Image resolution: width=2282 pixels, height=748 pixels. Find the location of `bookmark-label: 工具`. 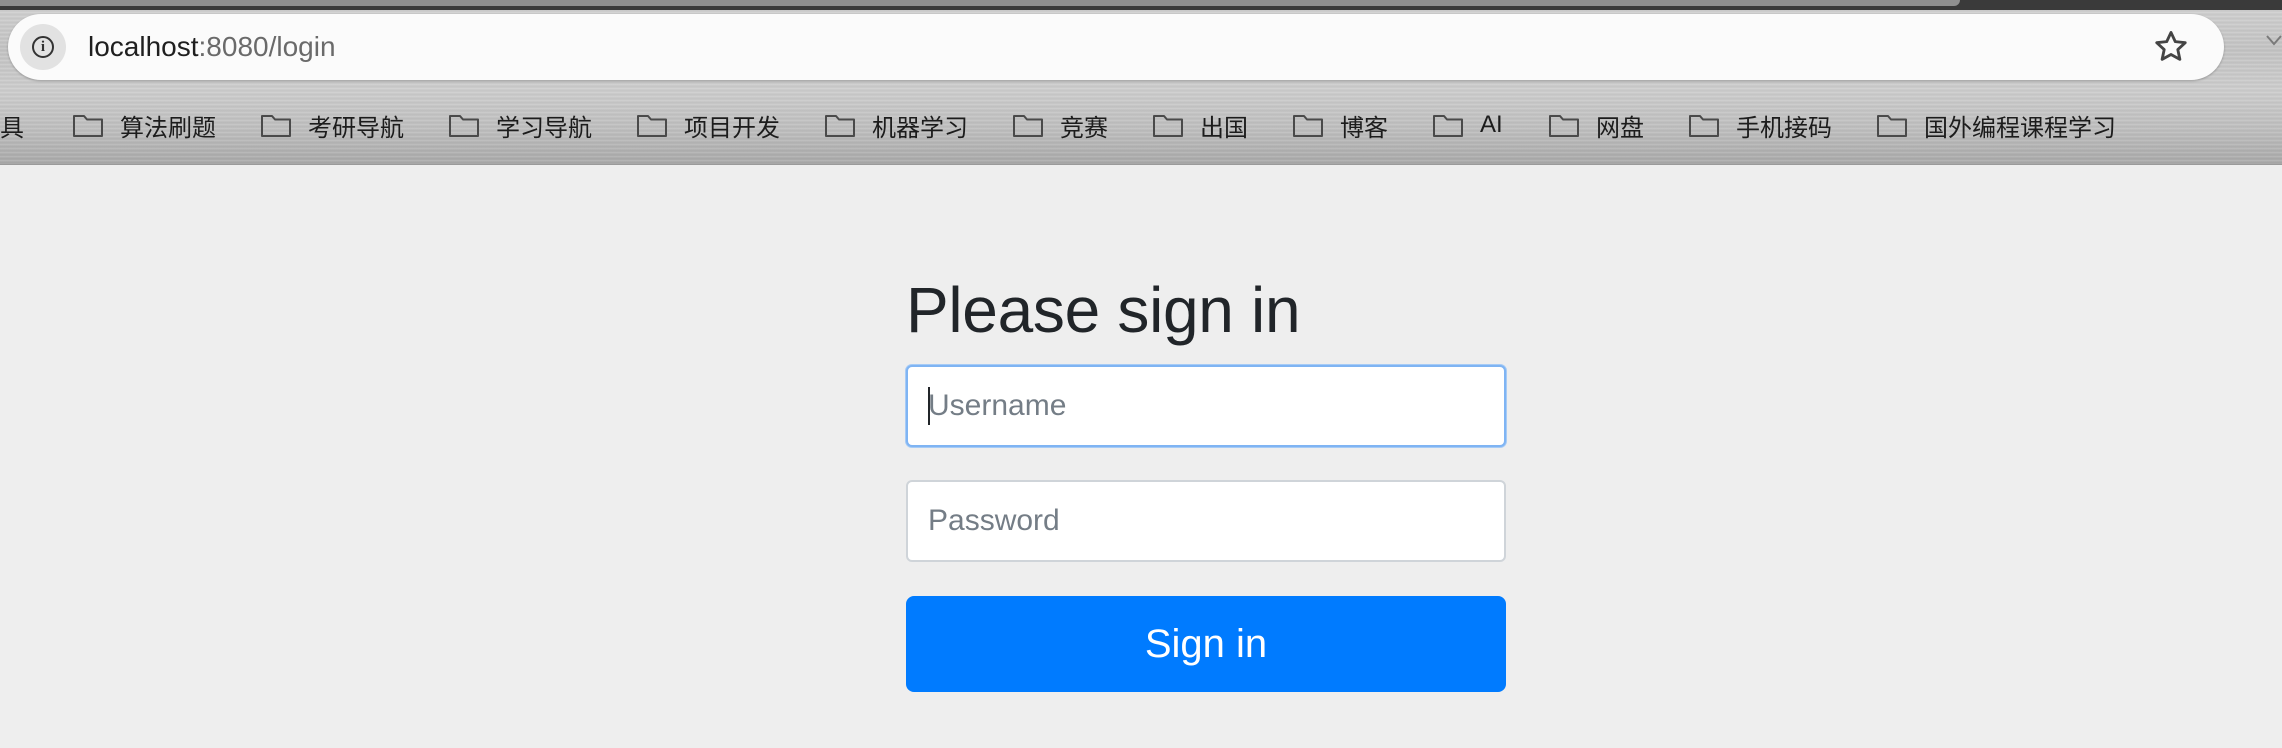

bookmark-label: 工具 is located at coordinates (12, 128).